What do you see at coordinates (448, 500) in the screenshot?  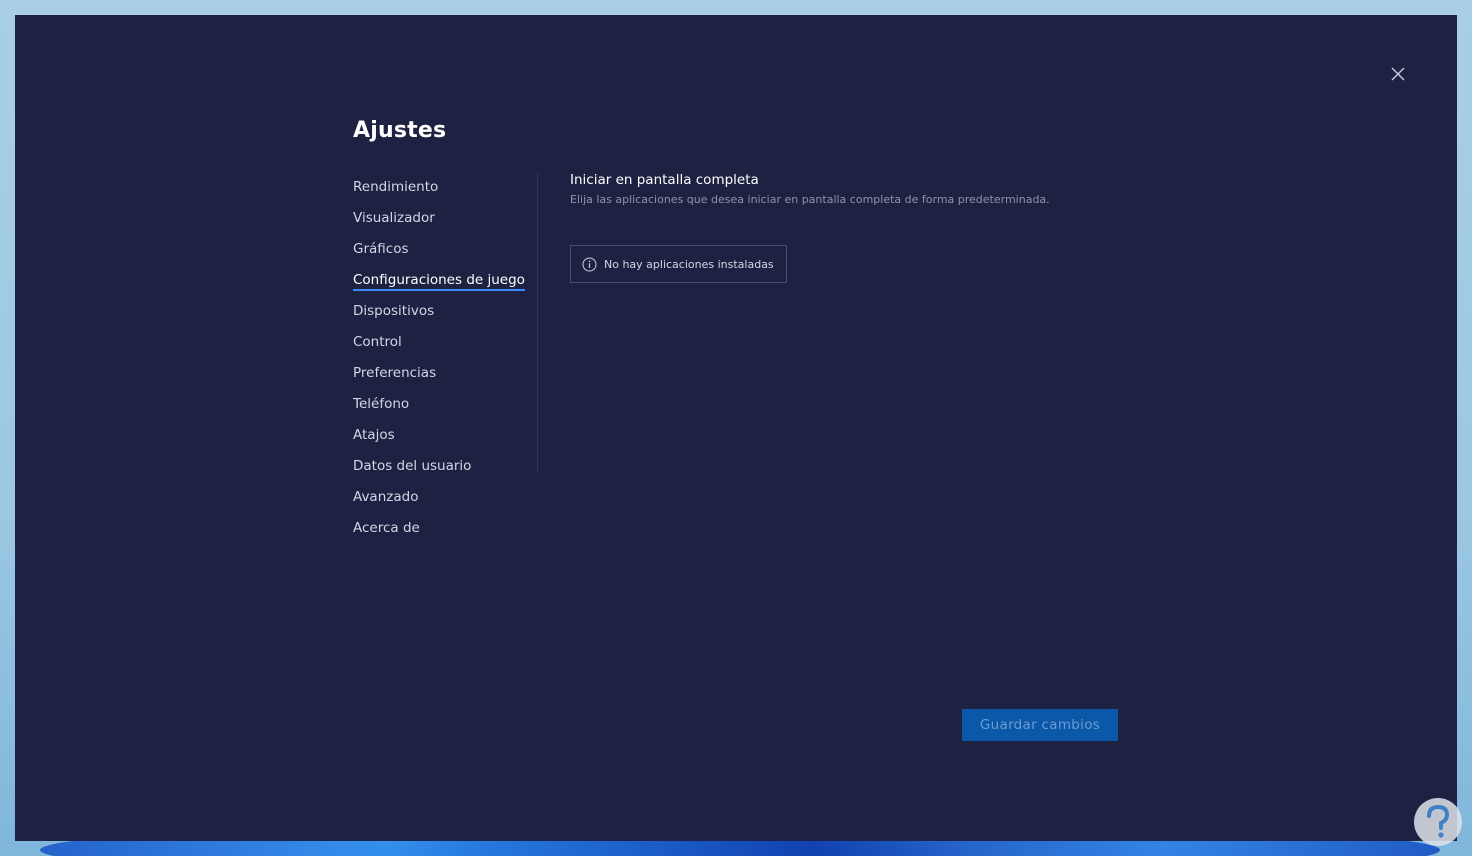 I see `sidebar-item-avanzado: Avanzado` at bounding box center [448, 500].